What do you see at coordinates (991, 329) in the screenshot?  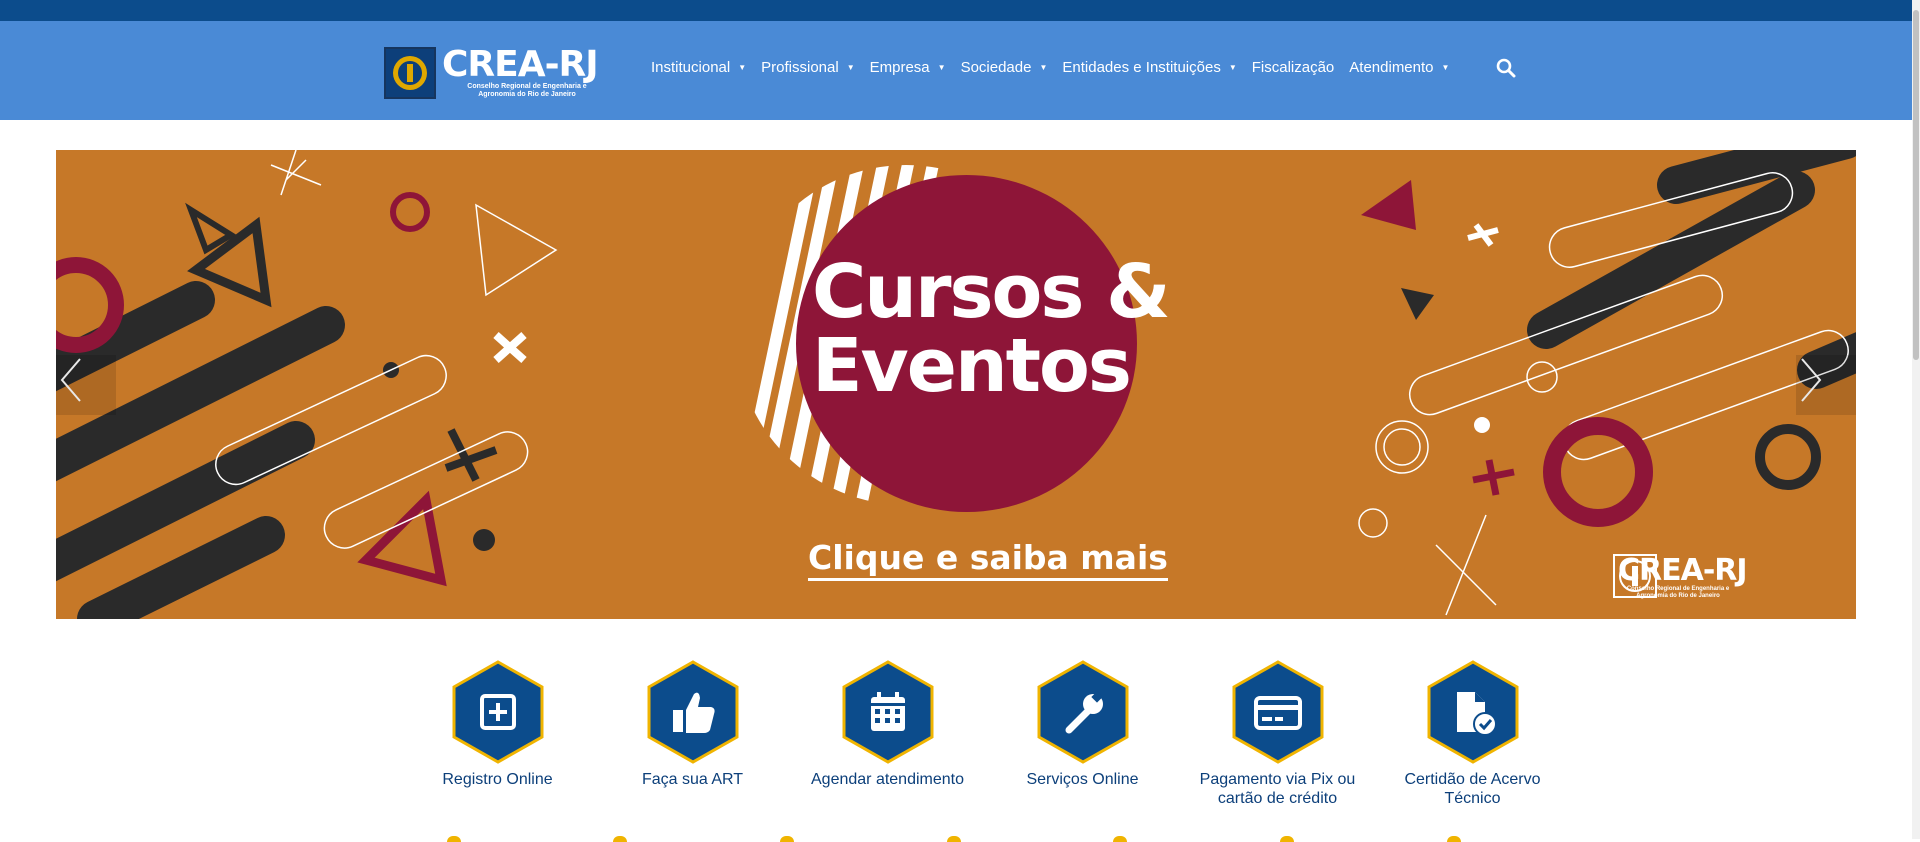 I see `banner-title: Cursos & Eventos` at bounding box center [991, 329].